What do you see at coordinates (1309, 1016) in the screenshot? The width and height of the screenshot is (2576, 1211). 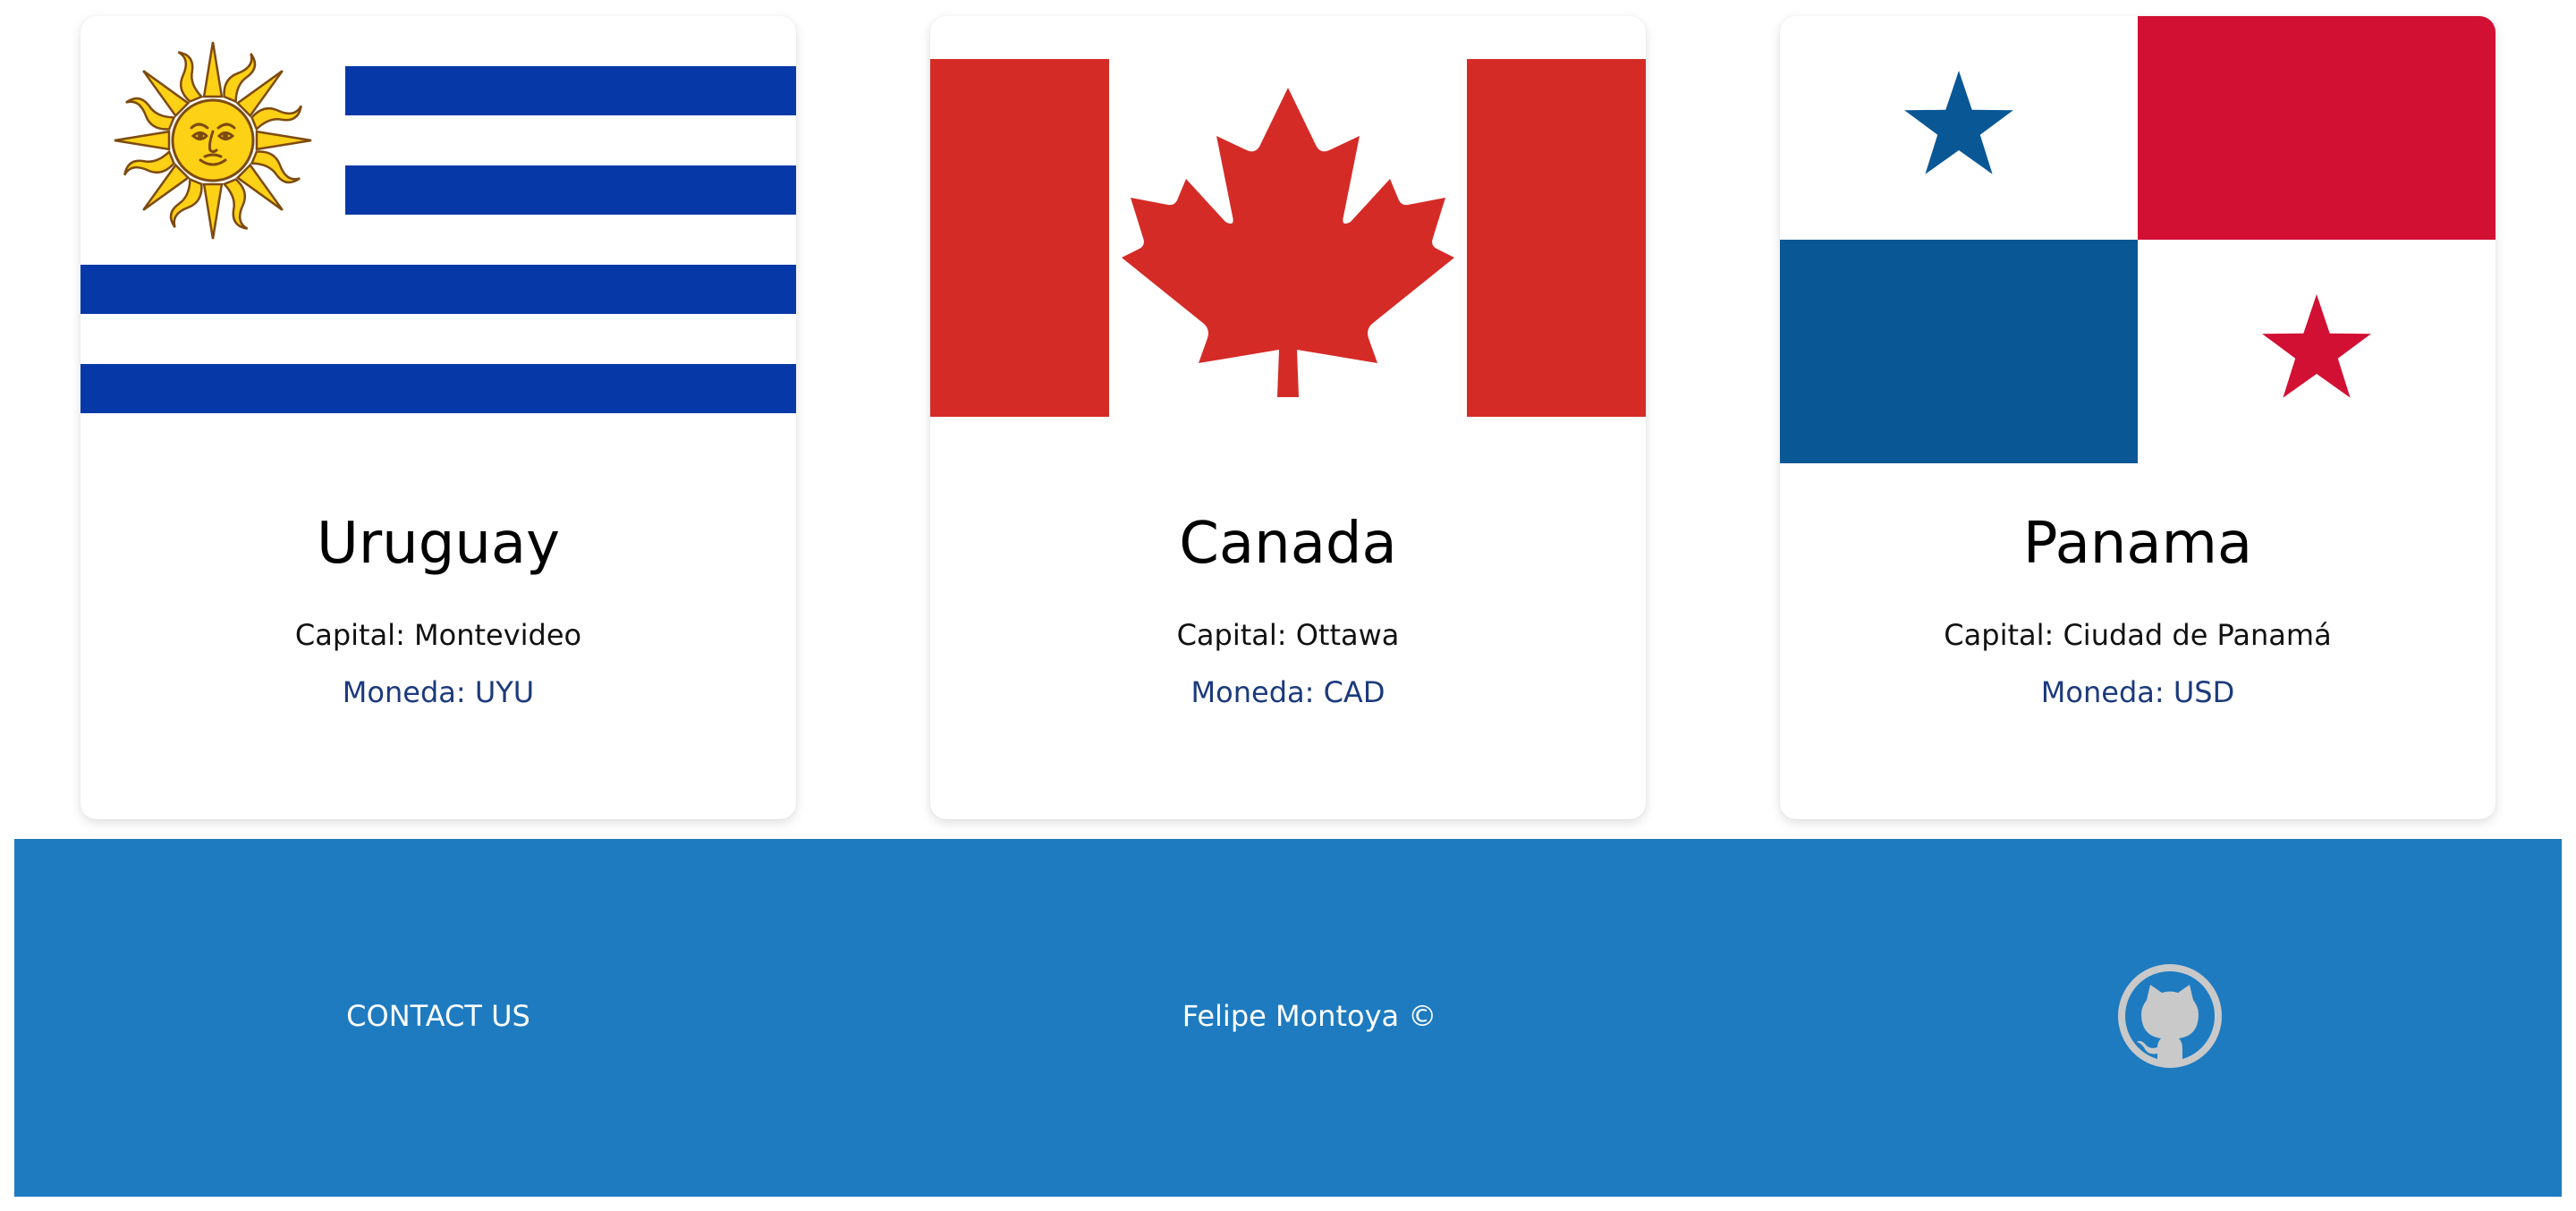 I see `copyright-text: Felipe Montoya ©` at bounding box center [1309, 1016].